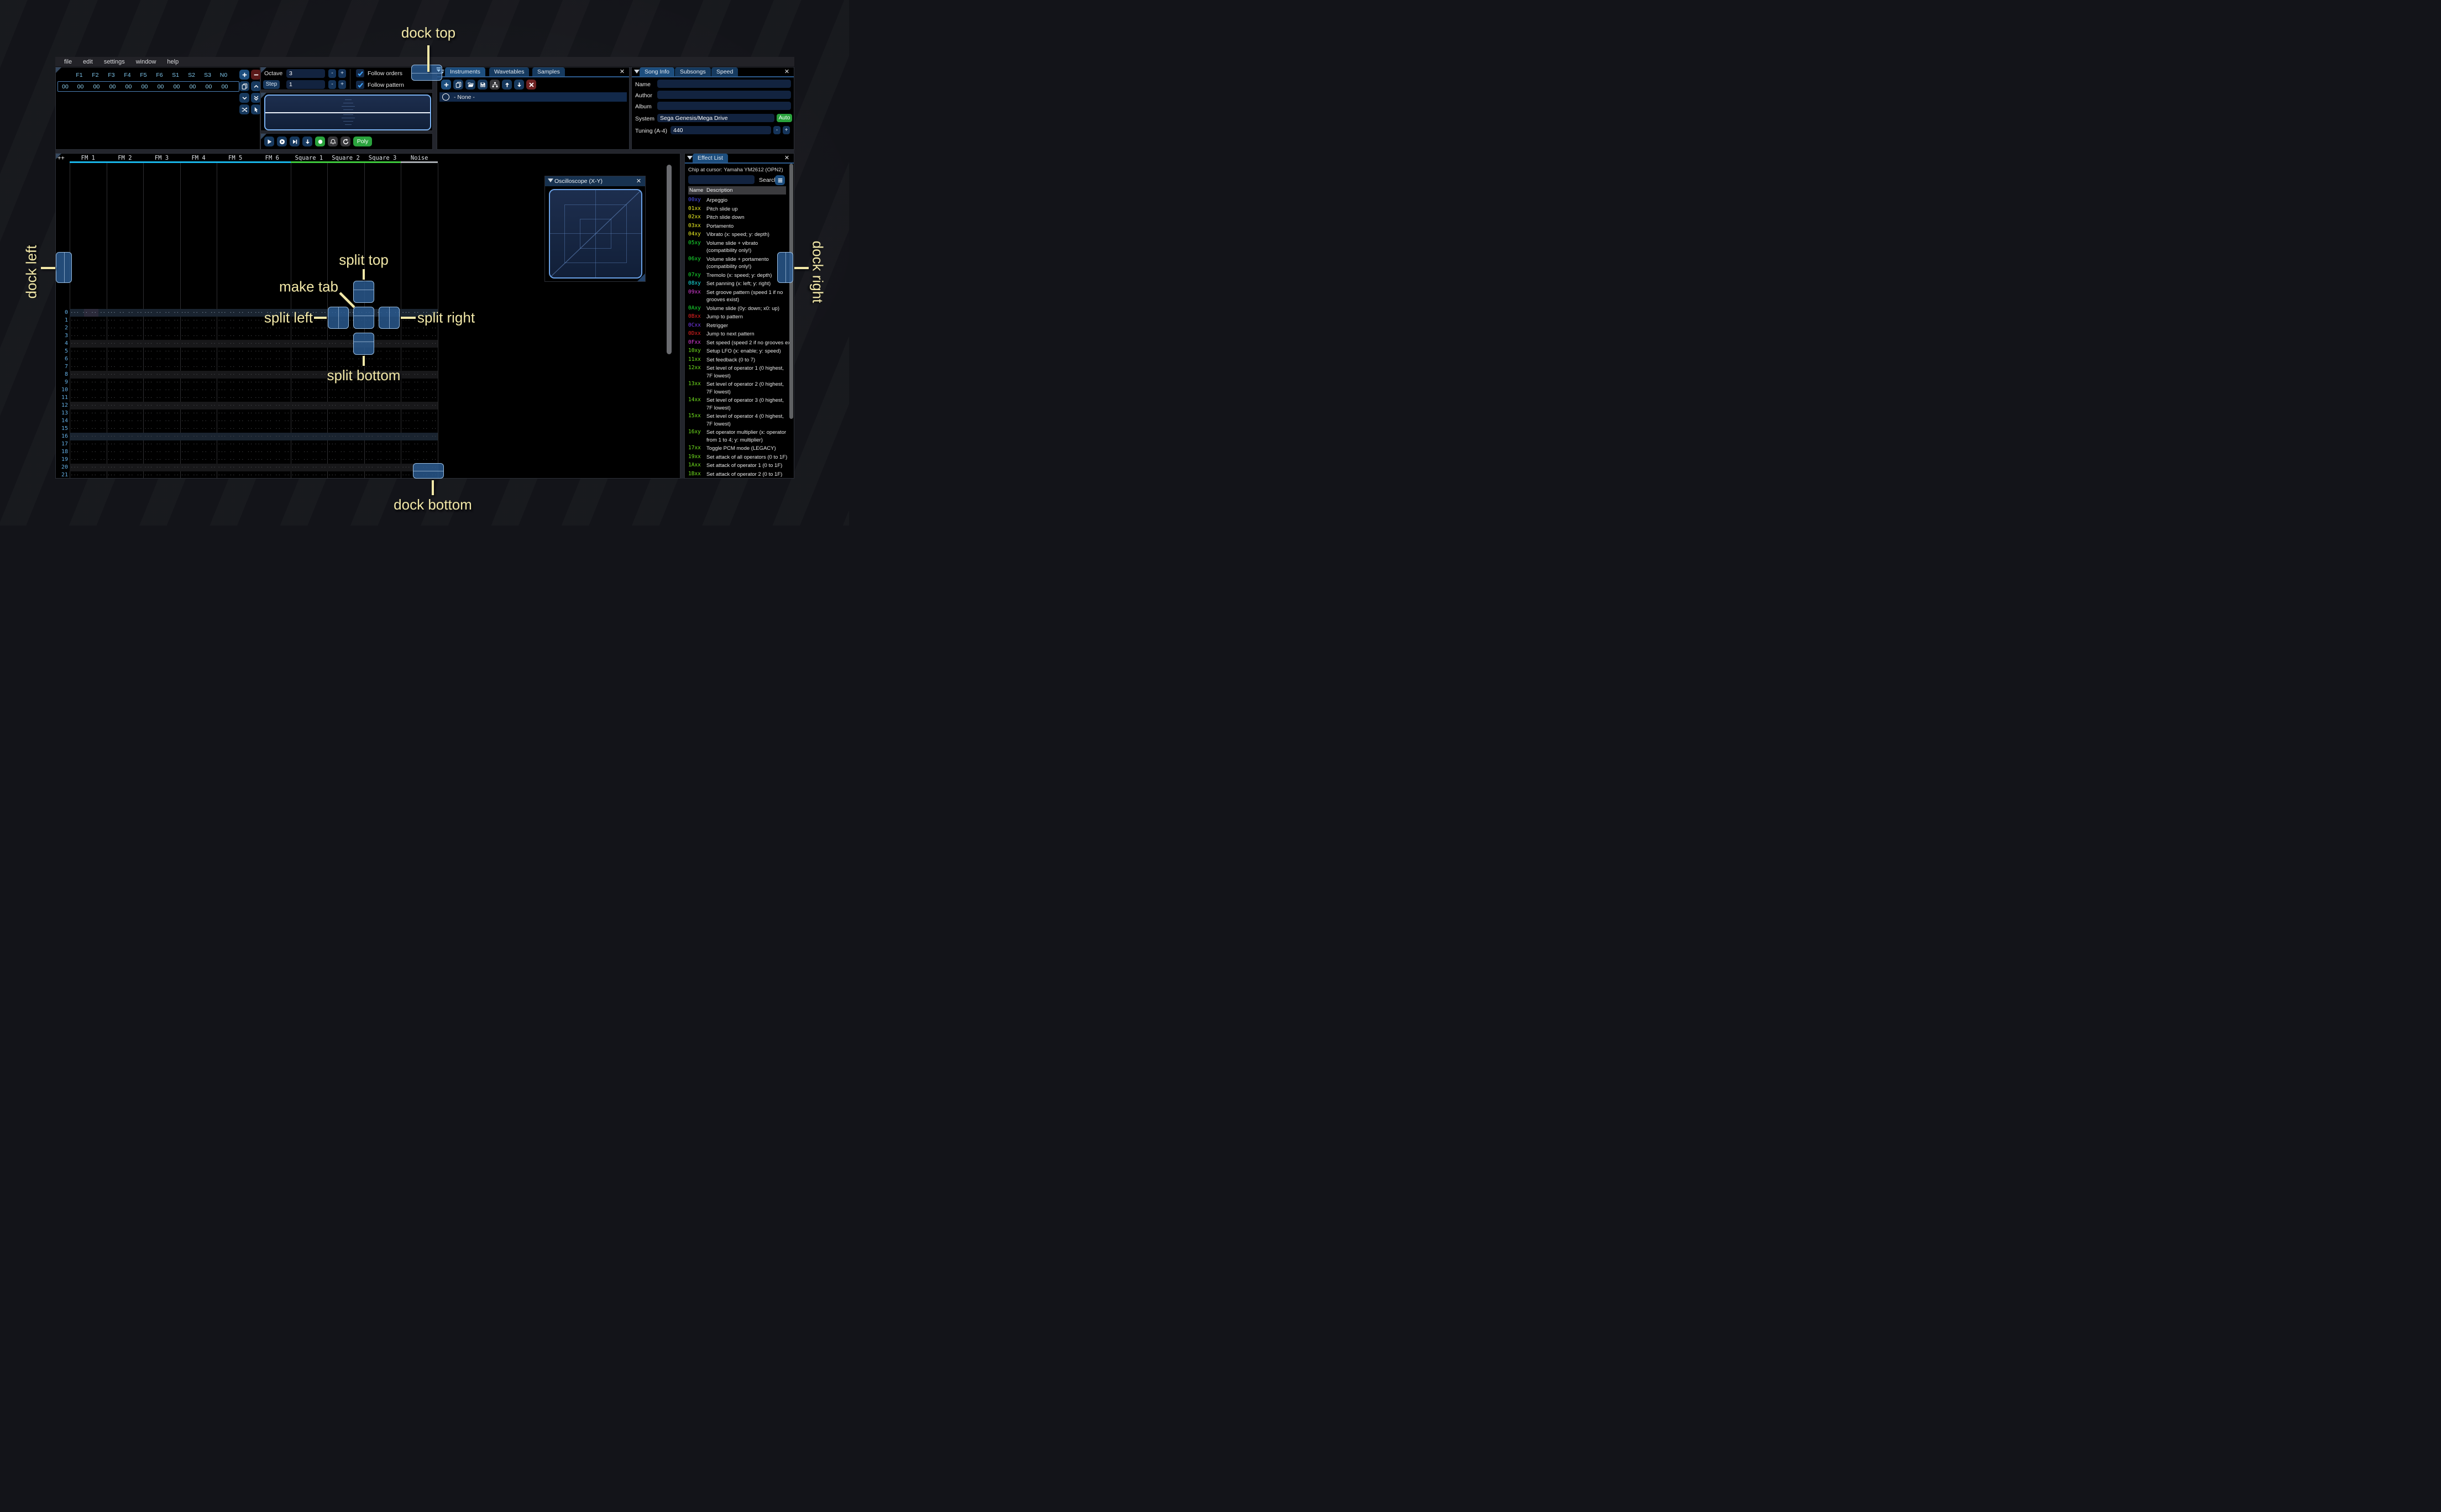 The width and height of the screenshot is (2441, 1512). I want to click on tab-effect-list: Effect List, so click(710, 158).